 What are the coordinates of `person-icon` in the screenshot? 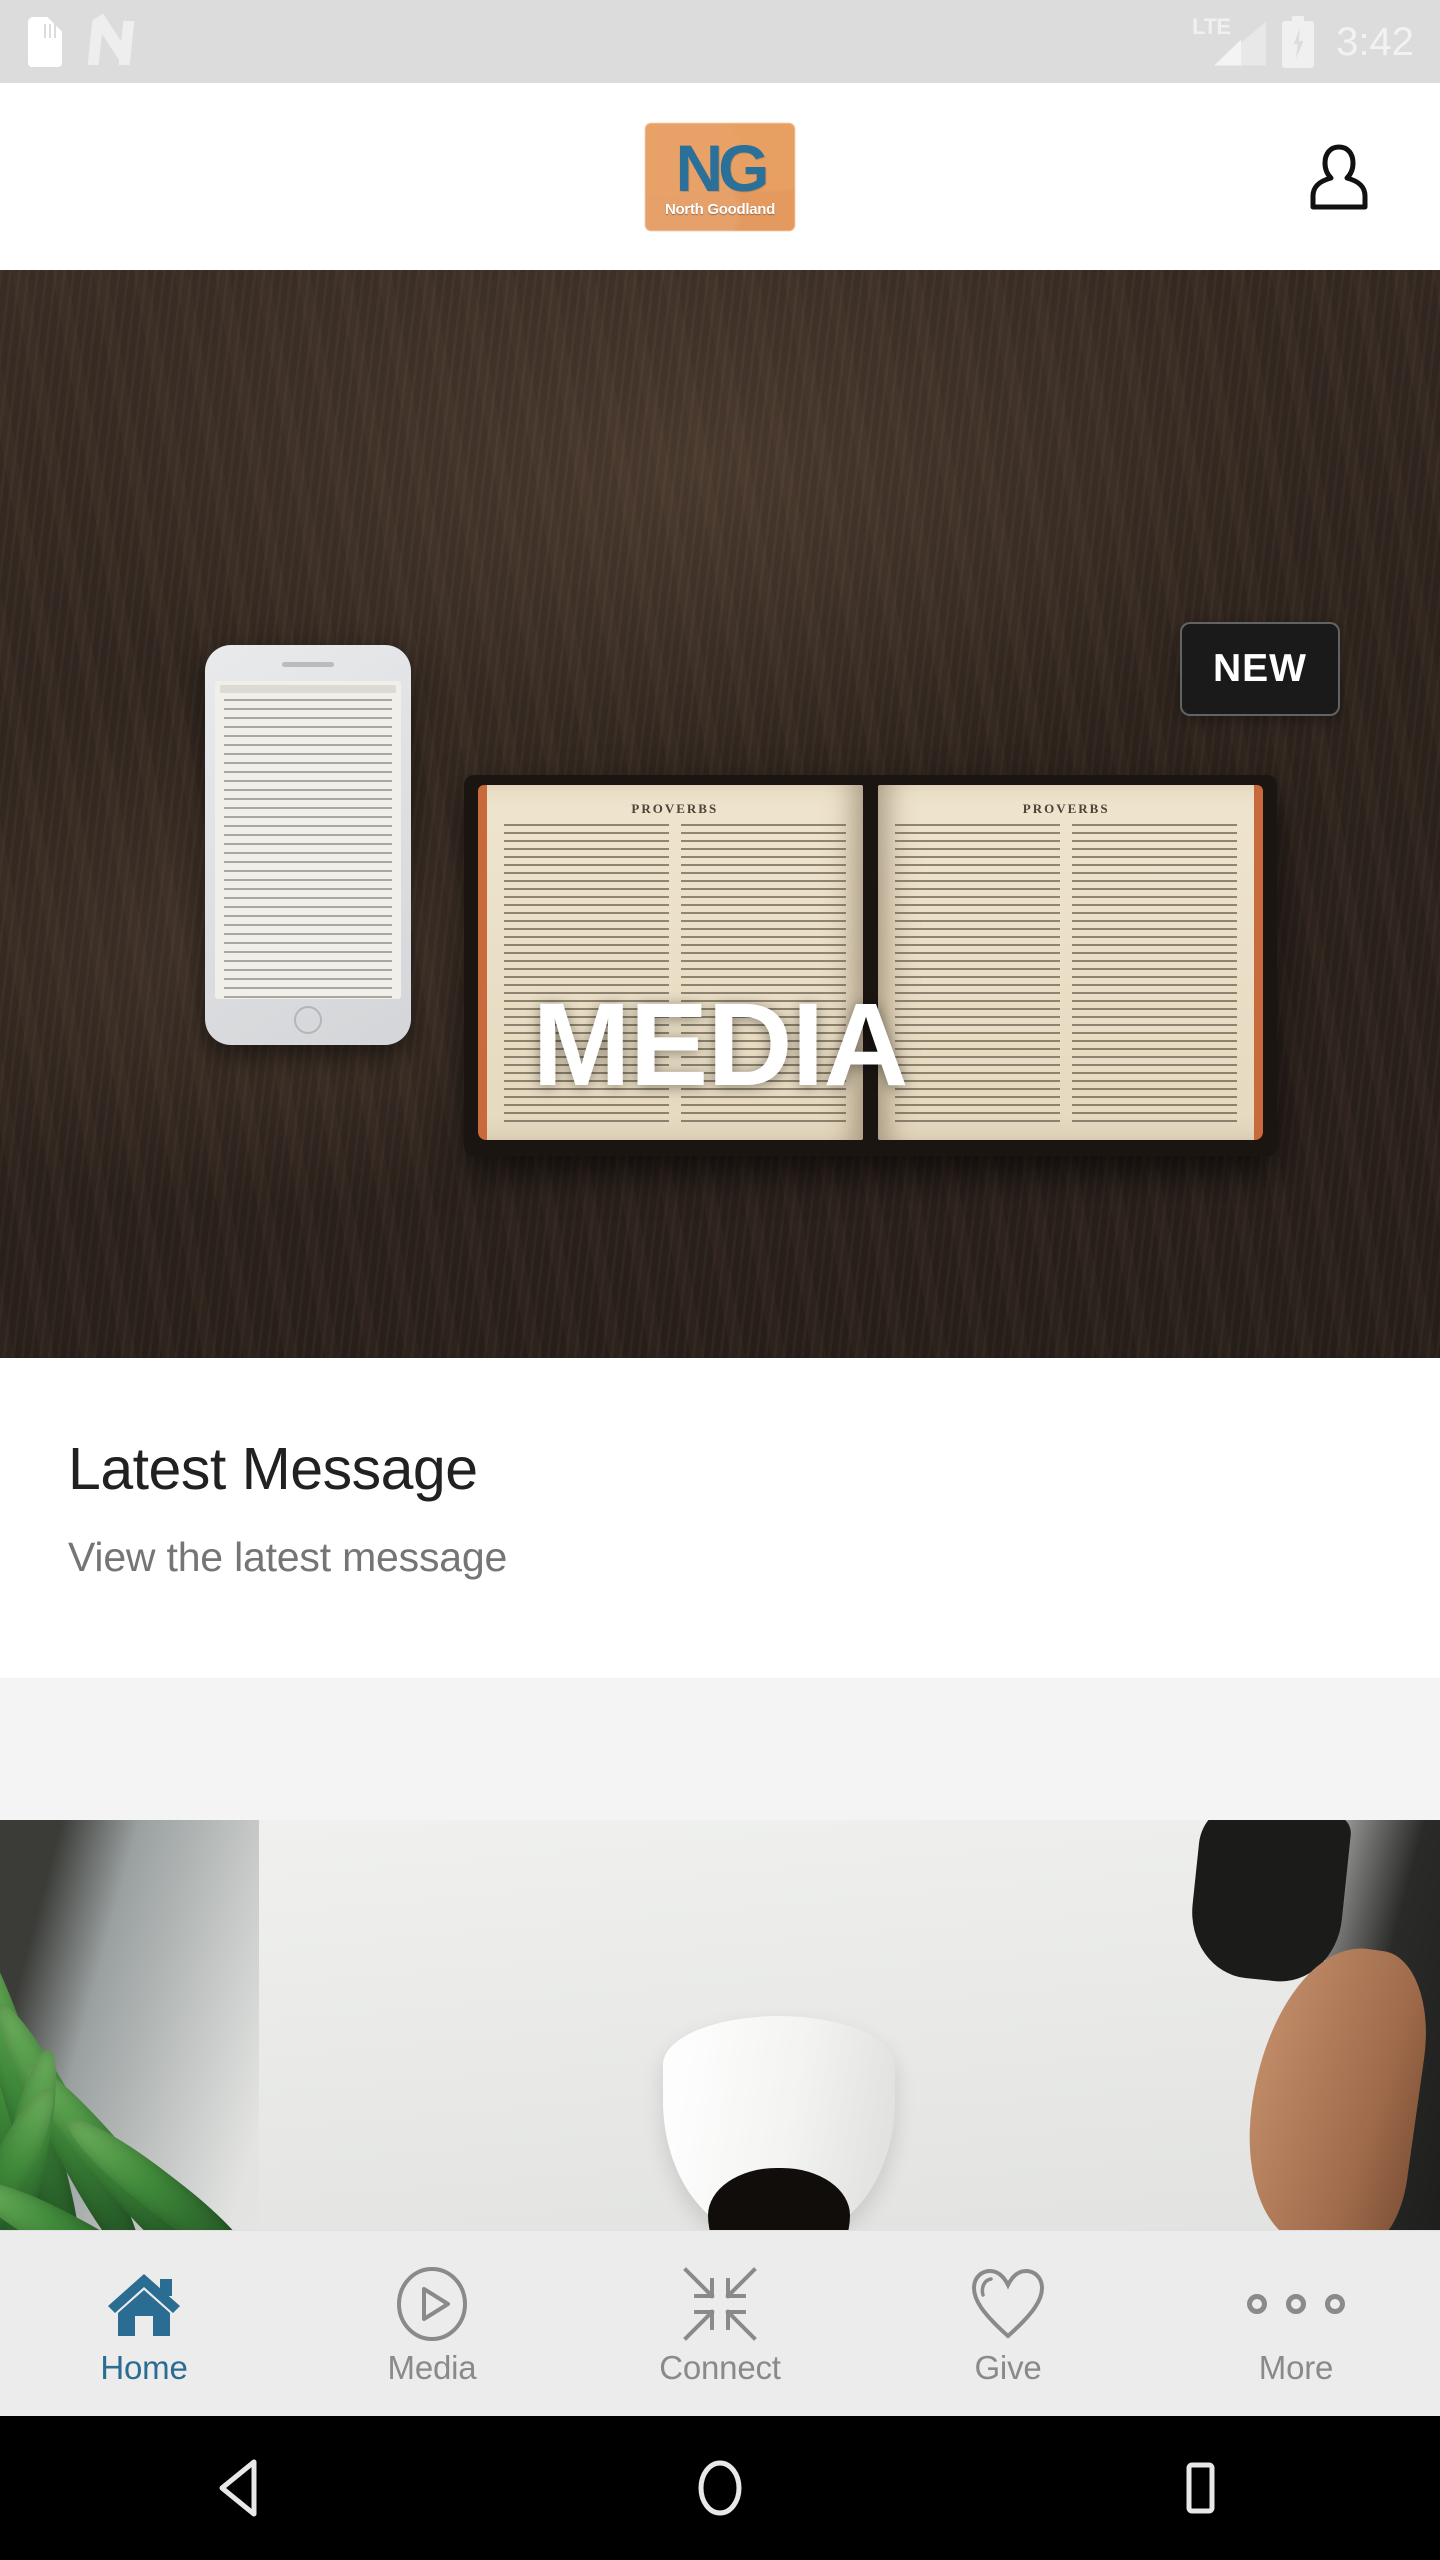 It's located at (1339, 176).